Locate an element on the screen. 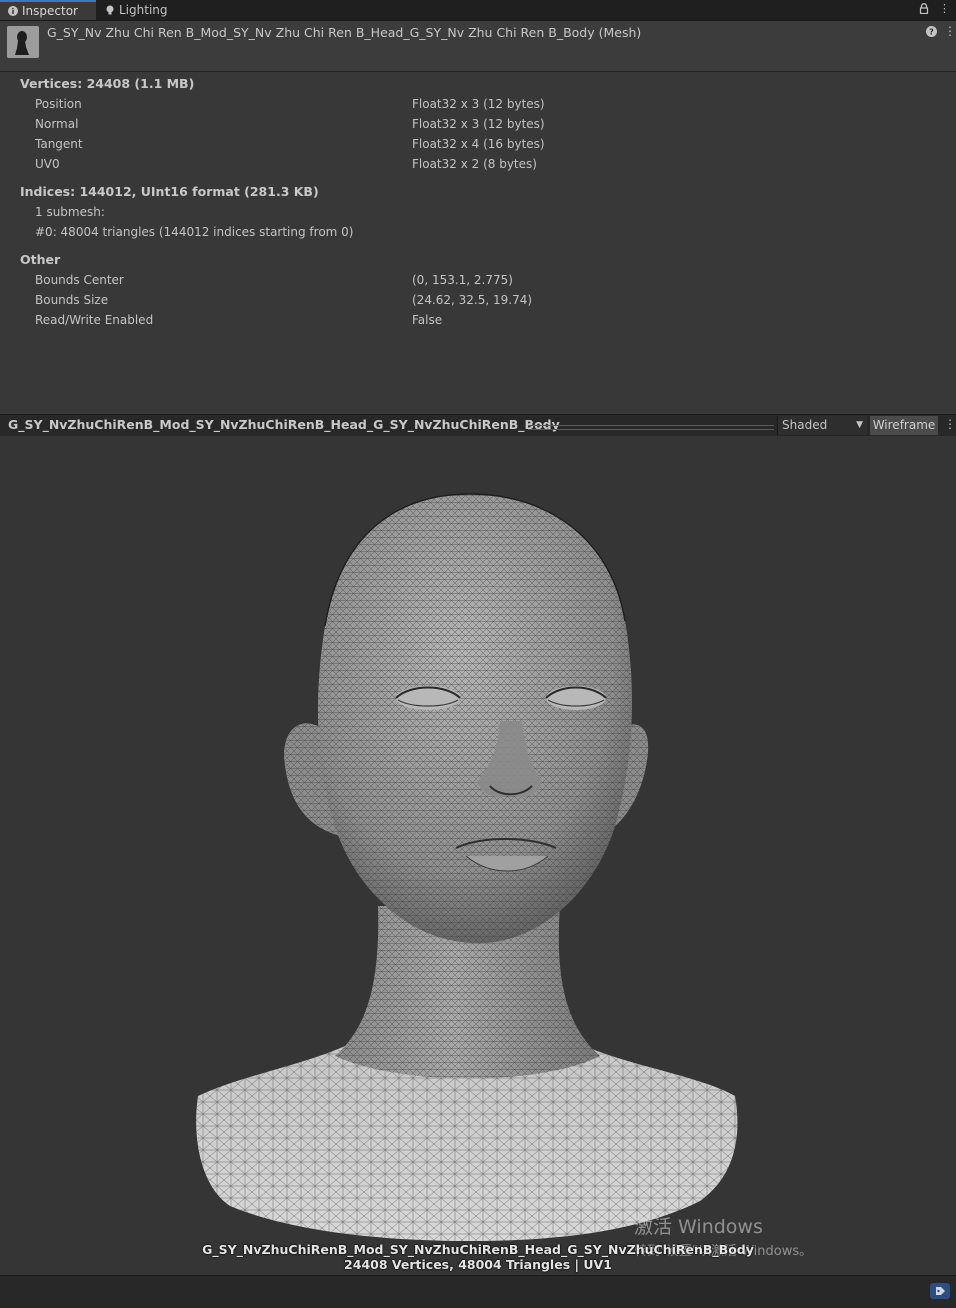  attr-position-label: Position is located at coordinates (58, 104).